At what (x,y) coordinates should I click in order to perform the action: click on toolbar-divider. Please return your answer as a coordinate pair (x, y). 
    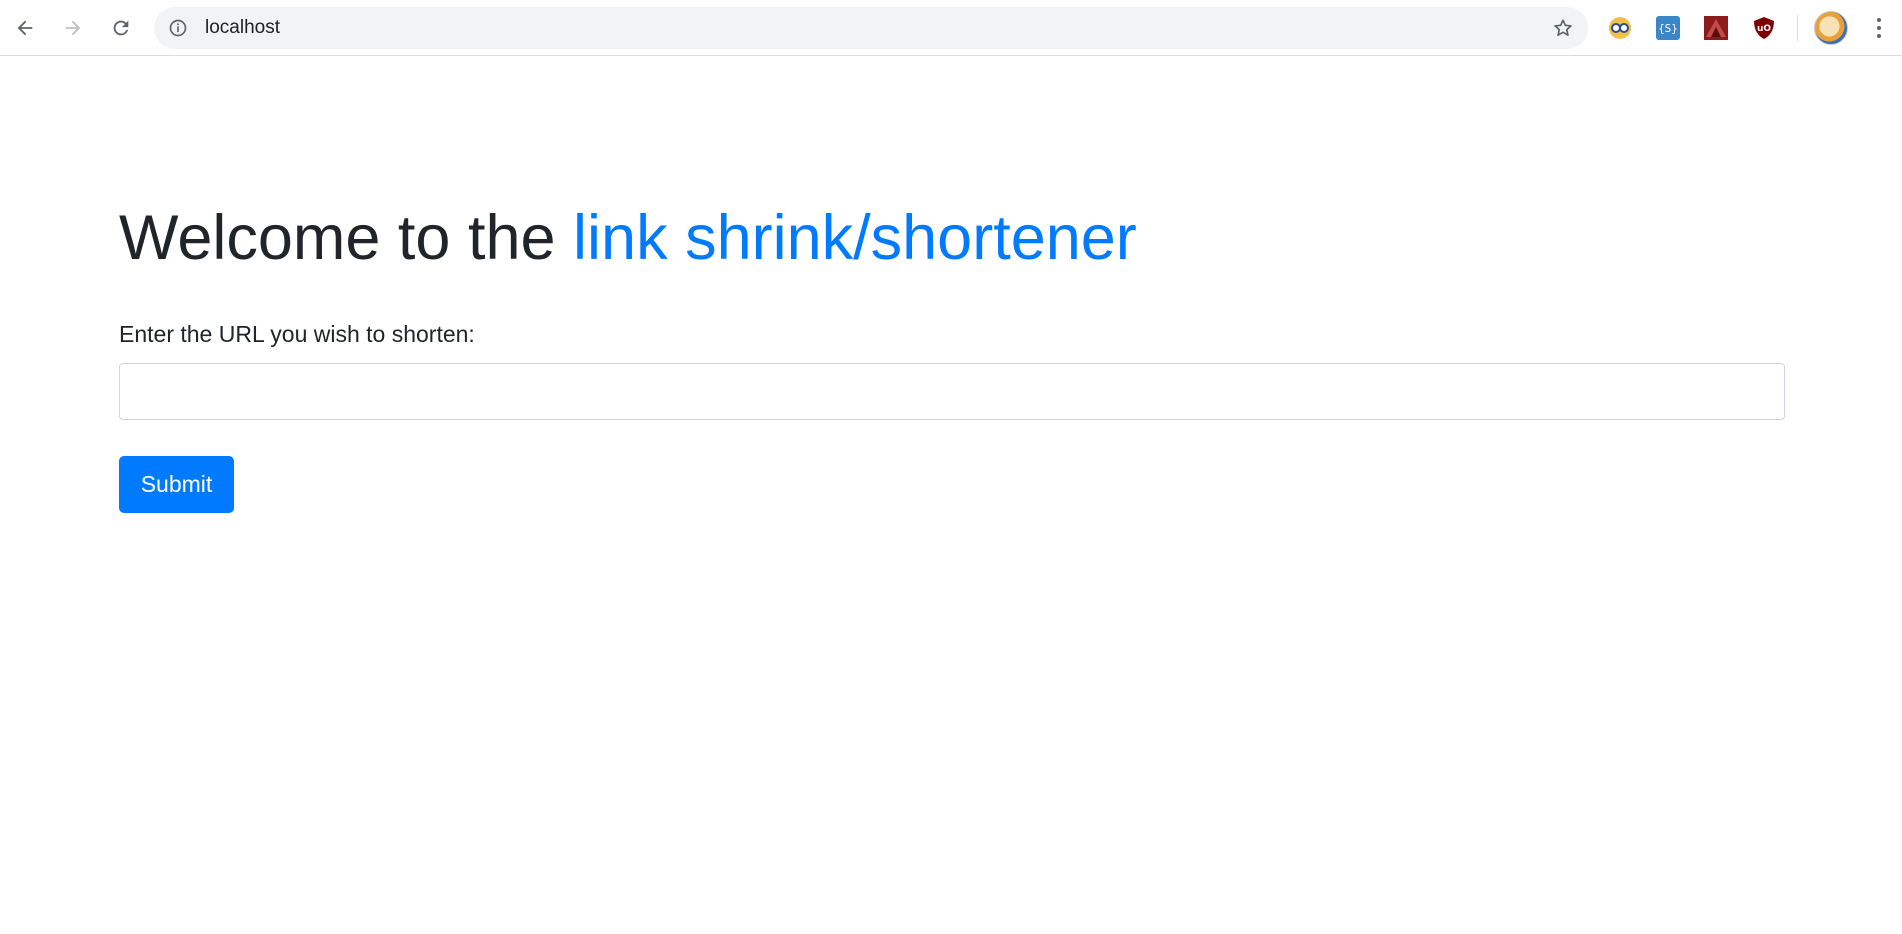
    Looking at the image, I should click on (1797, 28).